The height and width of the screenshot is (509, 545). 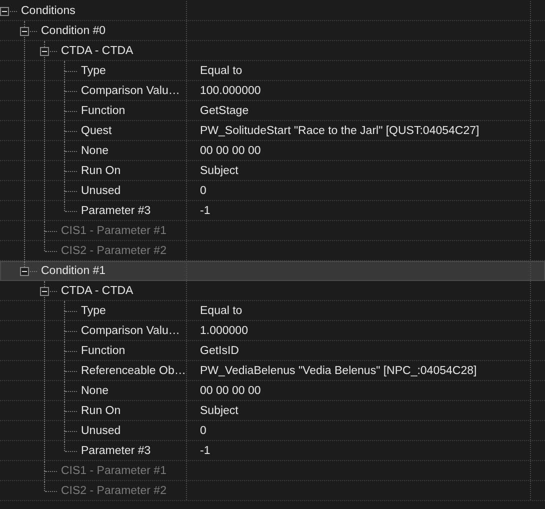 What do you see at coordinates (272, 11) in the screenshot?
I see `tree-row: Conditions` at bounding box center [272, 11].